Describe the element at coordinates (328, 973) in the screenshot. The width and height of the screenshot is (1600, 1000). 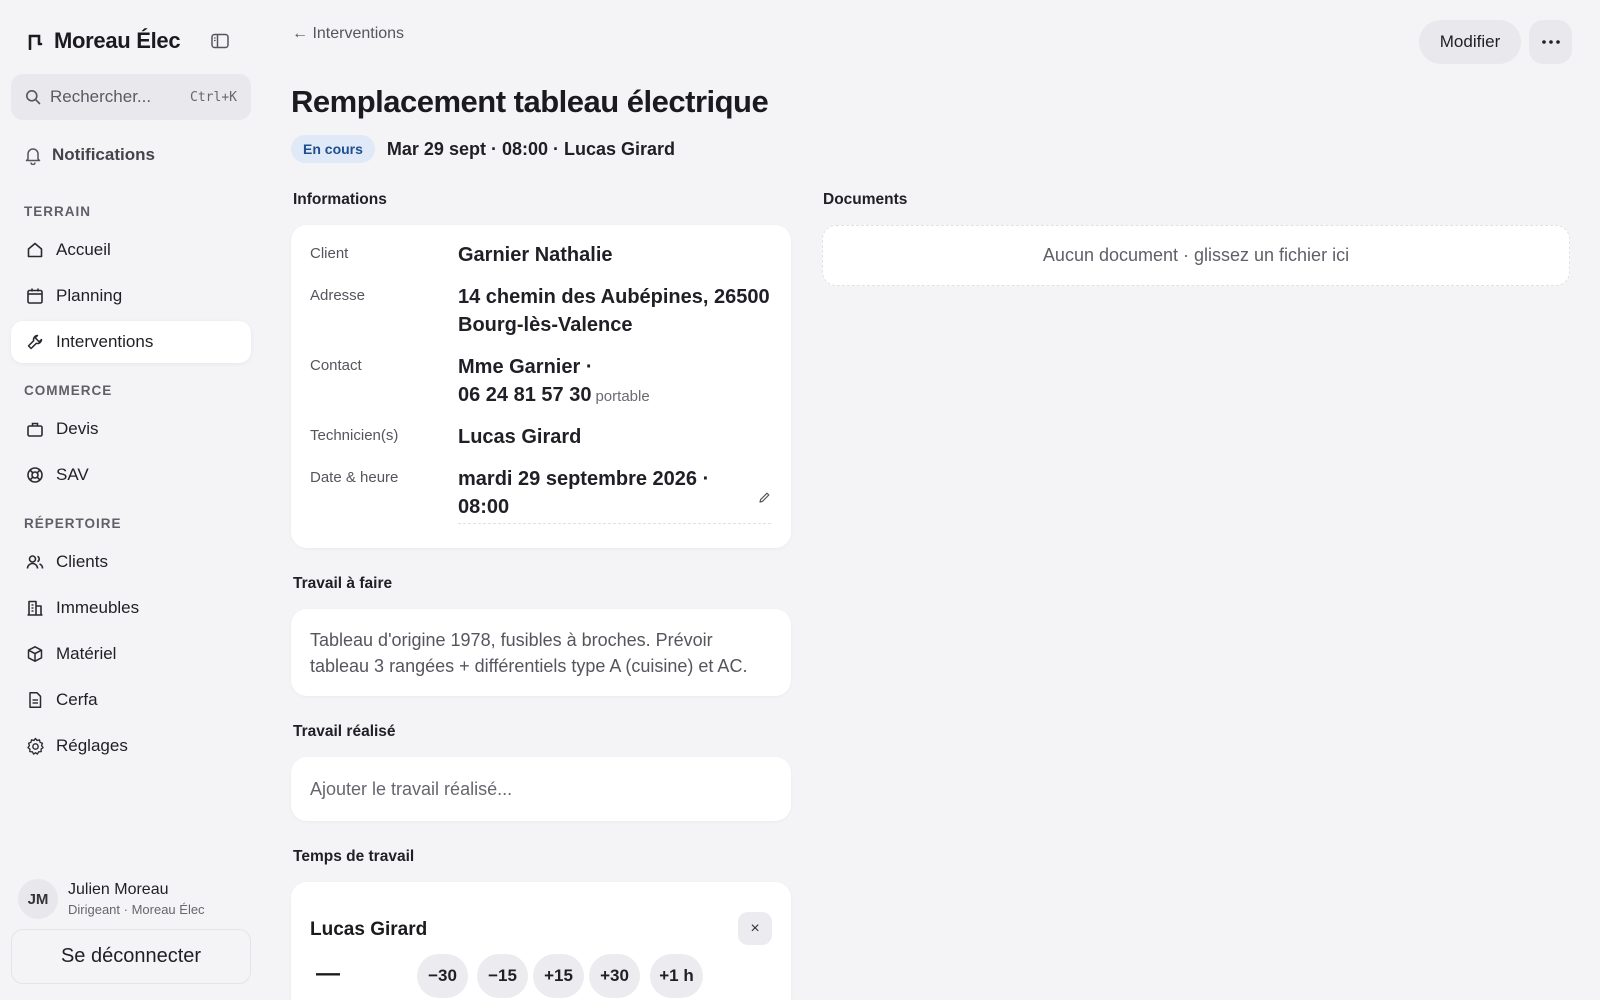
I see `time-total: —` at that location.